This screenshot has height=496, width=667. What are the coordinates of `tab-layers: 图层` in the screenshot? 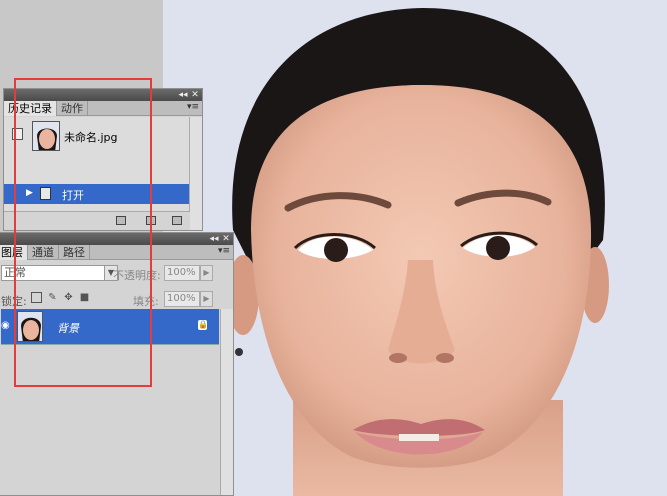 It's located at (14, 252).